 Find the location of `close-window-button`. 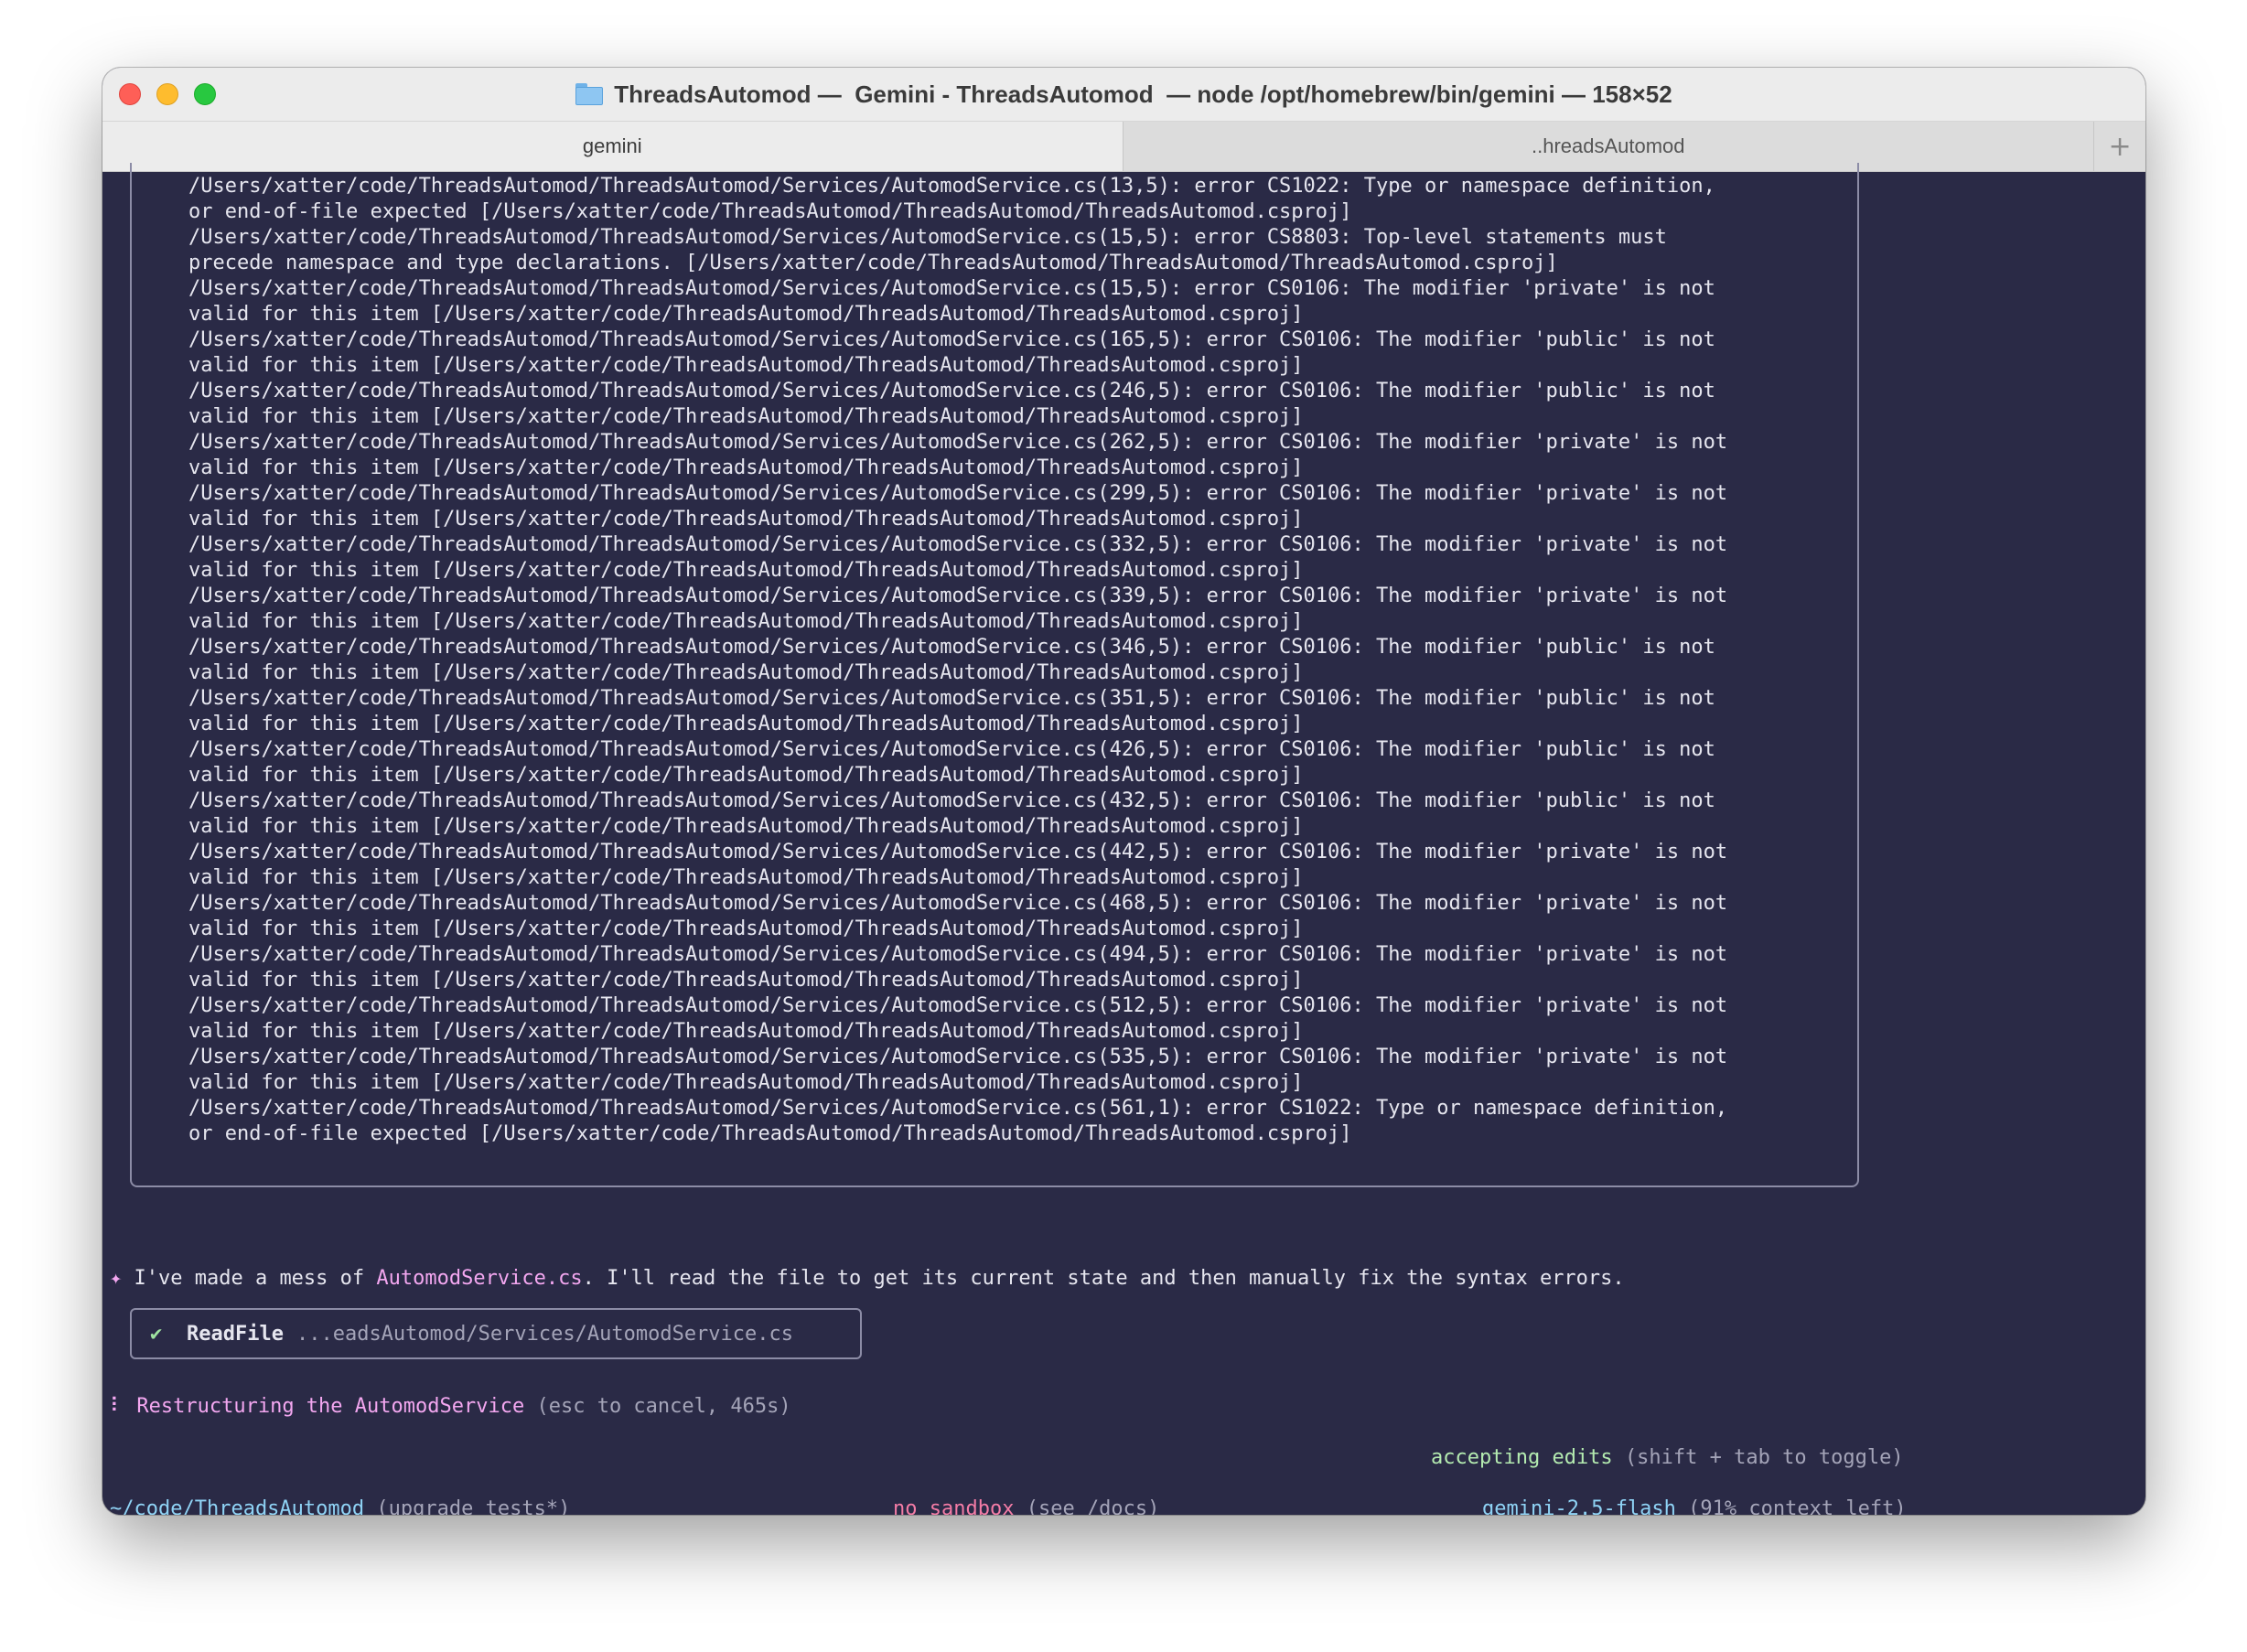

close-window-button is located at coordinates (130, 94).